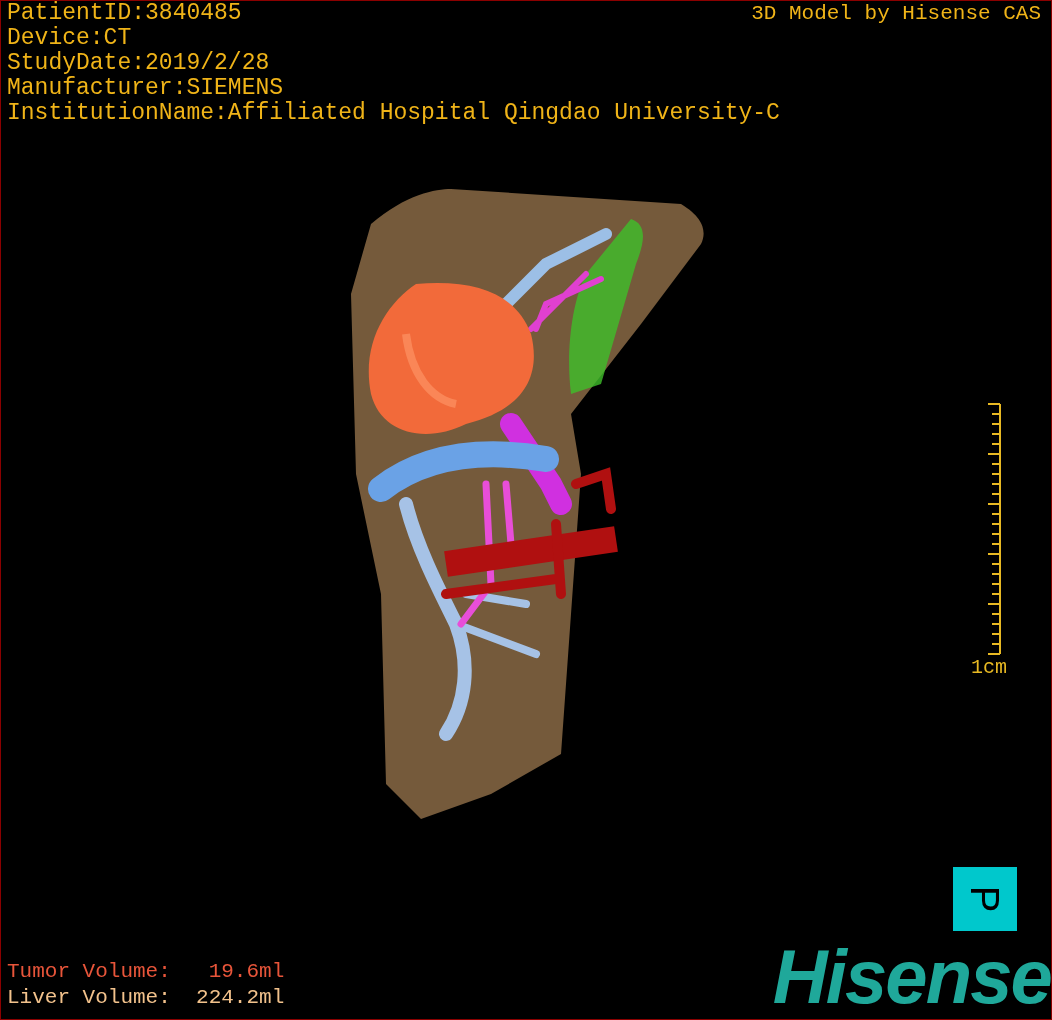  Describe the element at coordinates (139, 63) in the screenshot. I see `patient-info-text: StudyDate:2019/2/28` at that location.